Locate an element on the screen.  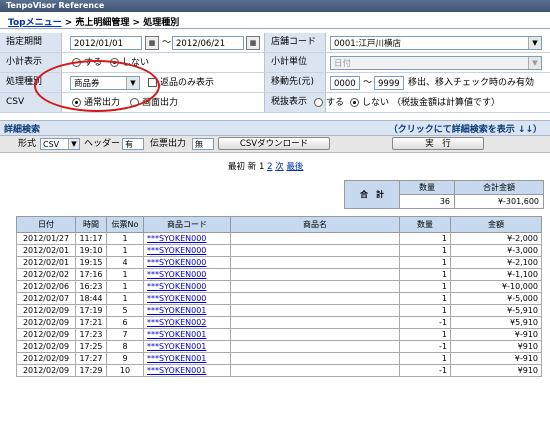
summary-table: 合 計 数量 合計金額 36 ¥-301,600 is located at coordinates (444, 194).